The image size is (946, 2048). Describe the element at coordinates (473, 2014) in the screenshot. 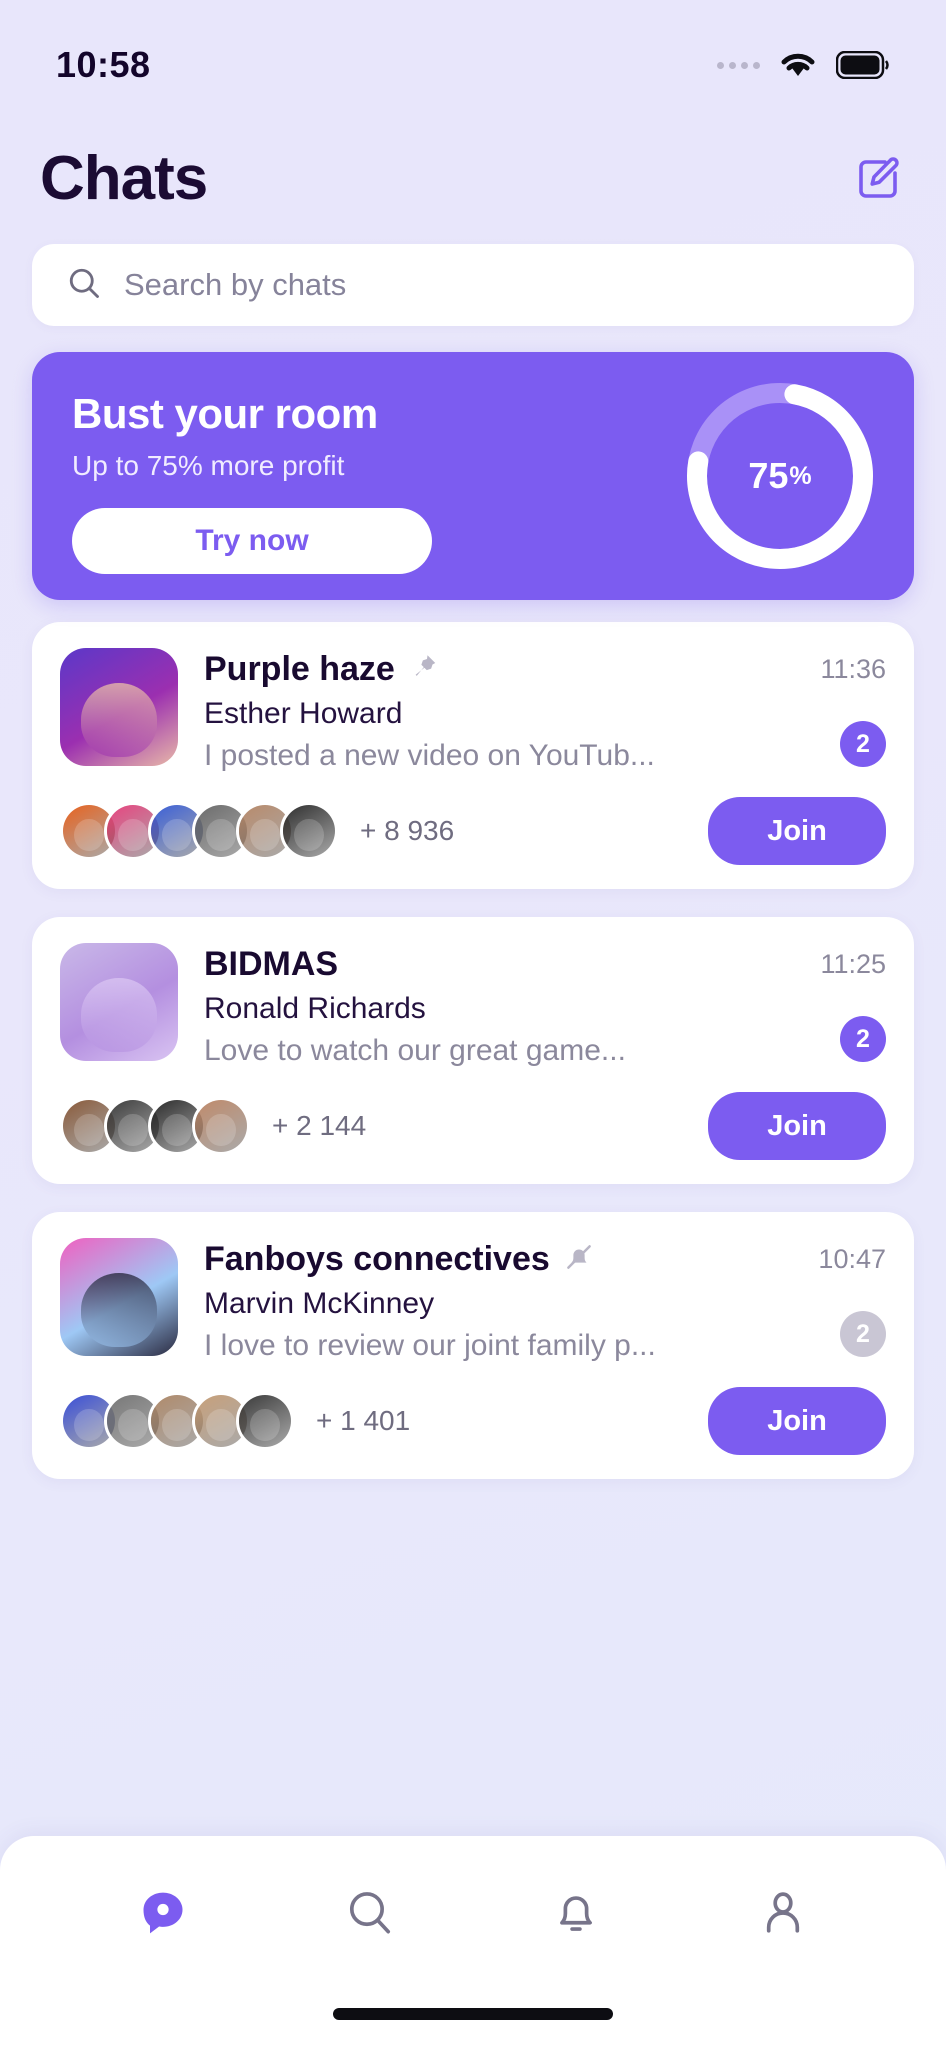

I see `home-indicator` at that location.